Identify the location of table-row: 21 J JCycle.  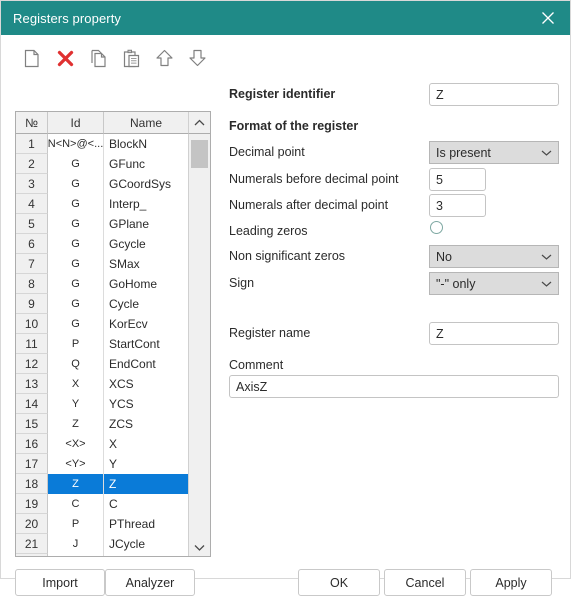
(102, 544).